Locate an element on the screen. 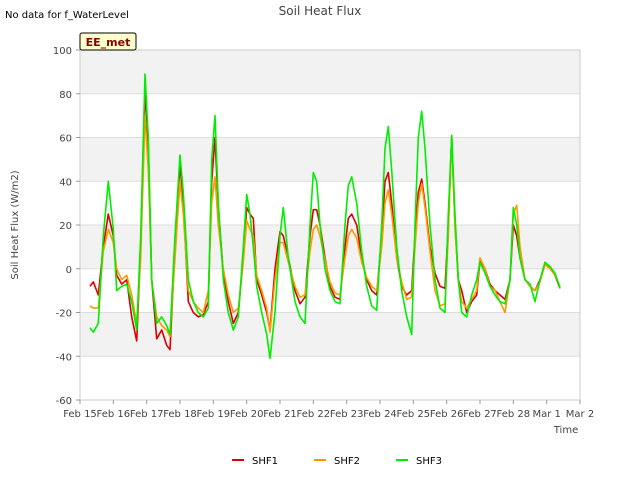 The image size is (640, 484). y-tick-label: 40 is located at coordinates (65, 182).